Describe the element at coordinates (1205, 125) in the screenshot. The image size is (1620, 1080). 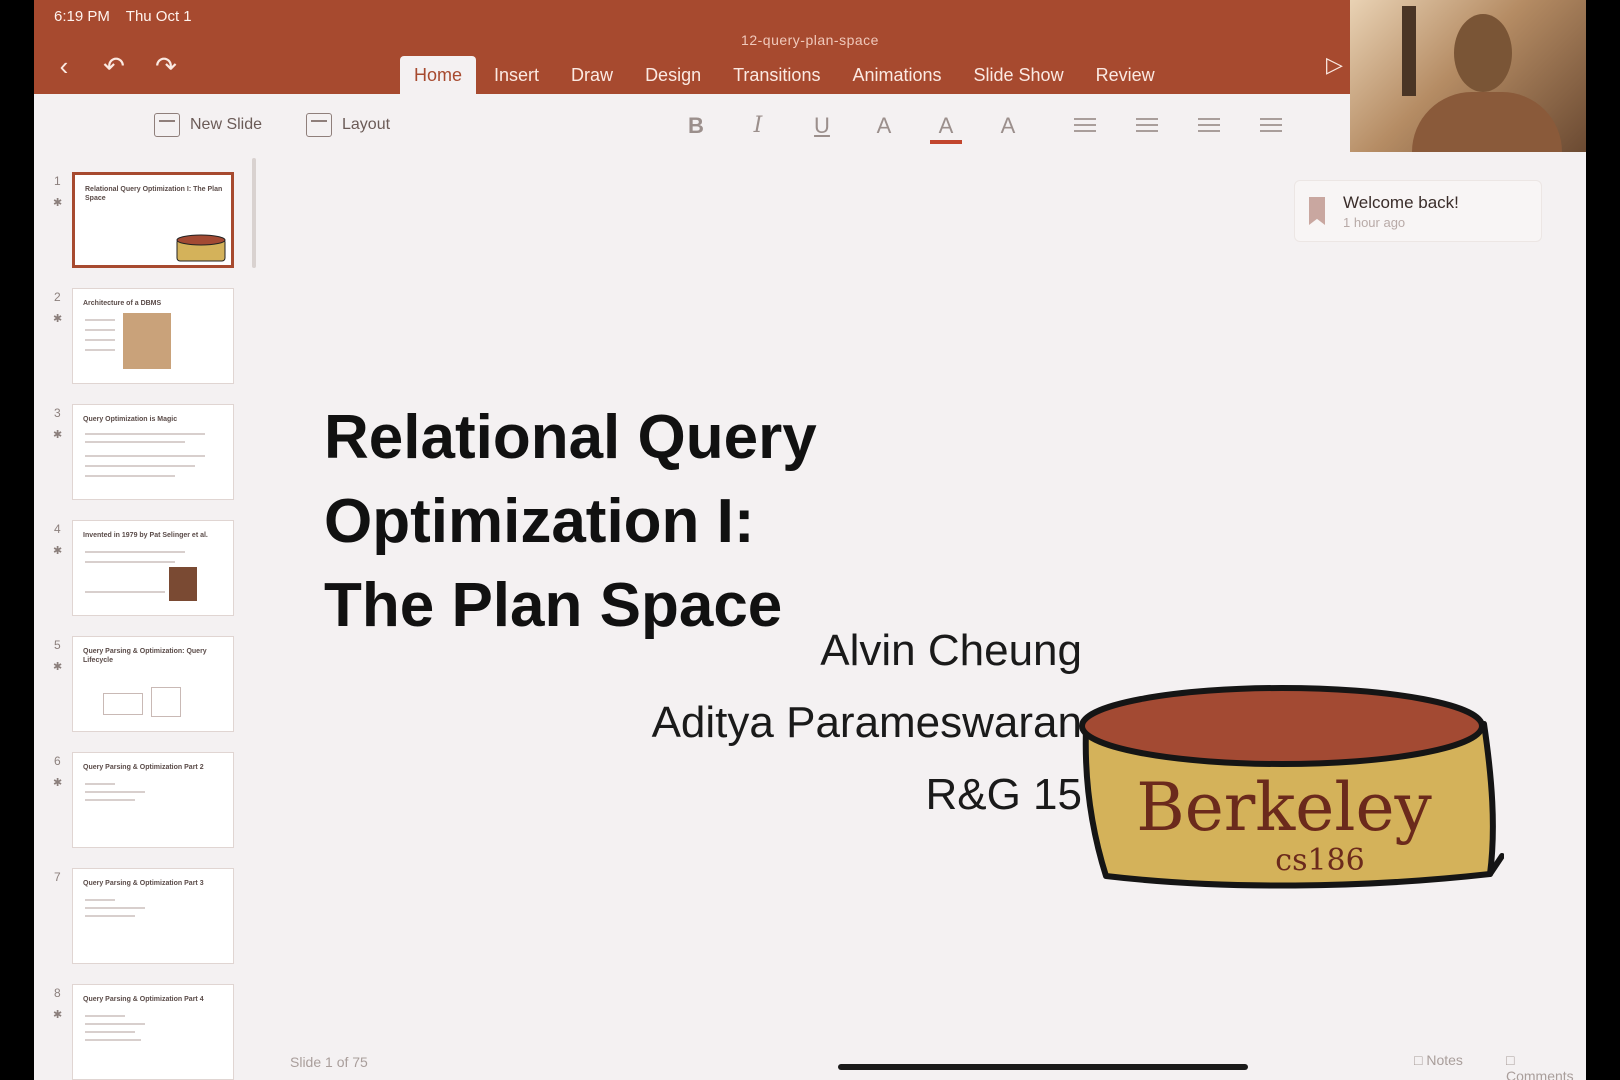
I see `indent-icon` at that location.